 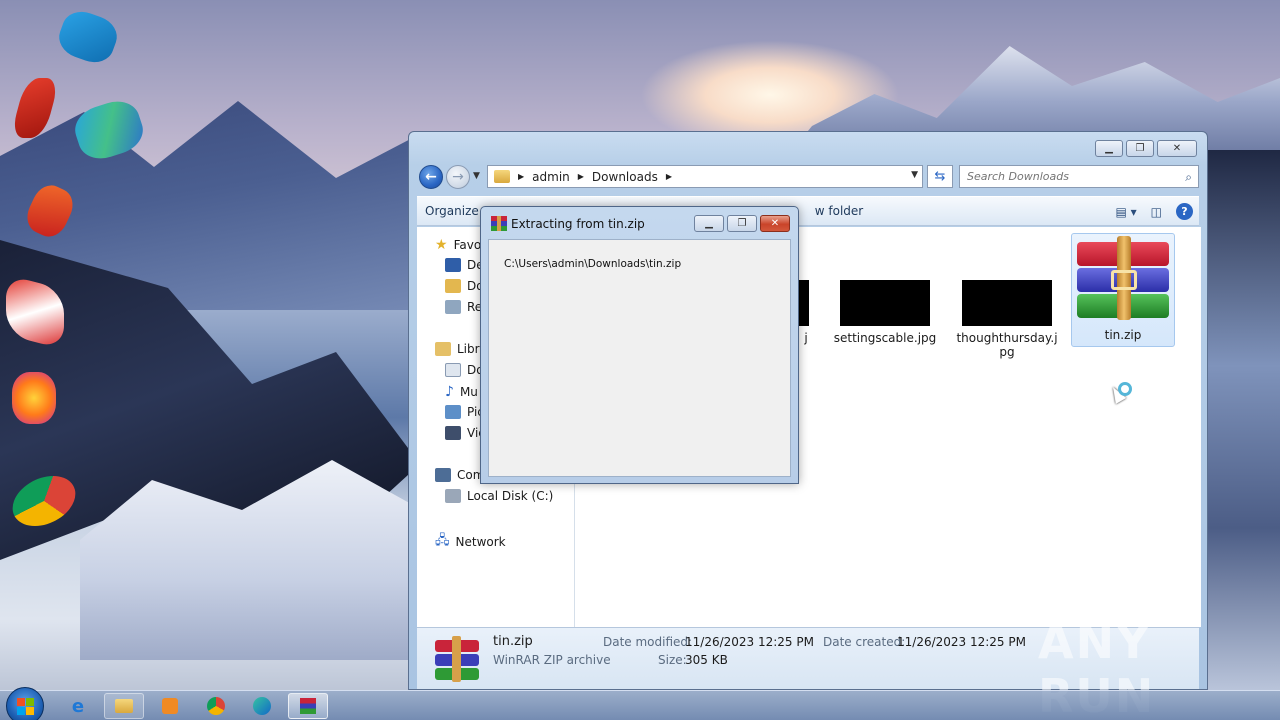 What do you see at coordinates (551, 177) in the screenshot?
I see `breadcrumb-admin: admin` at bounding box center [551, 177].